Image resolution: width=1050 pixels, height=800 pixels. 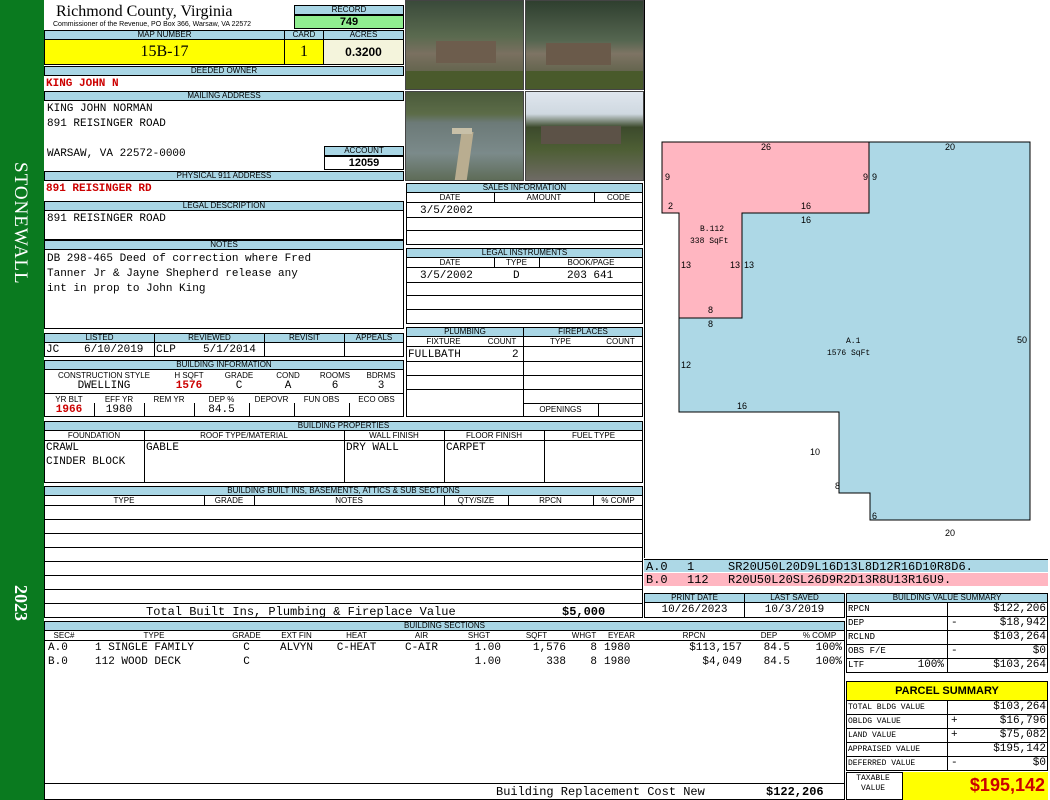 What do you see at coordinates (99, 189) in the screenshot?
I see `physical-address: 891 REISINGER RD` at bounding box center [99, 189].